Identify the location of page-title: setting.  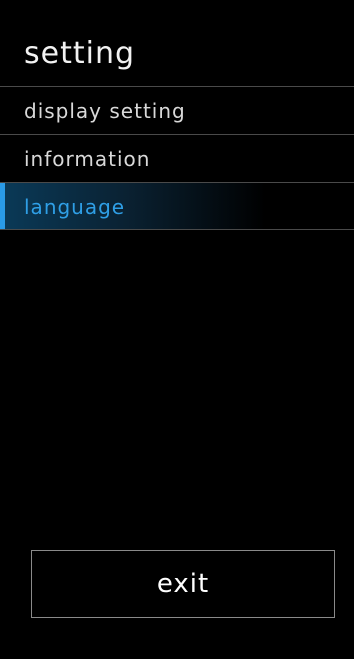
(80, 53).